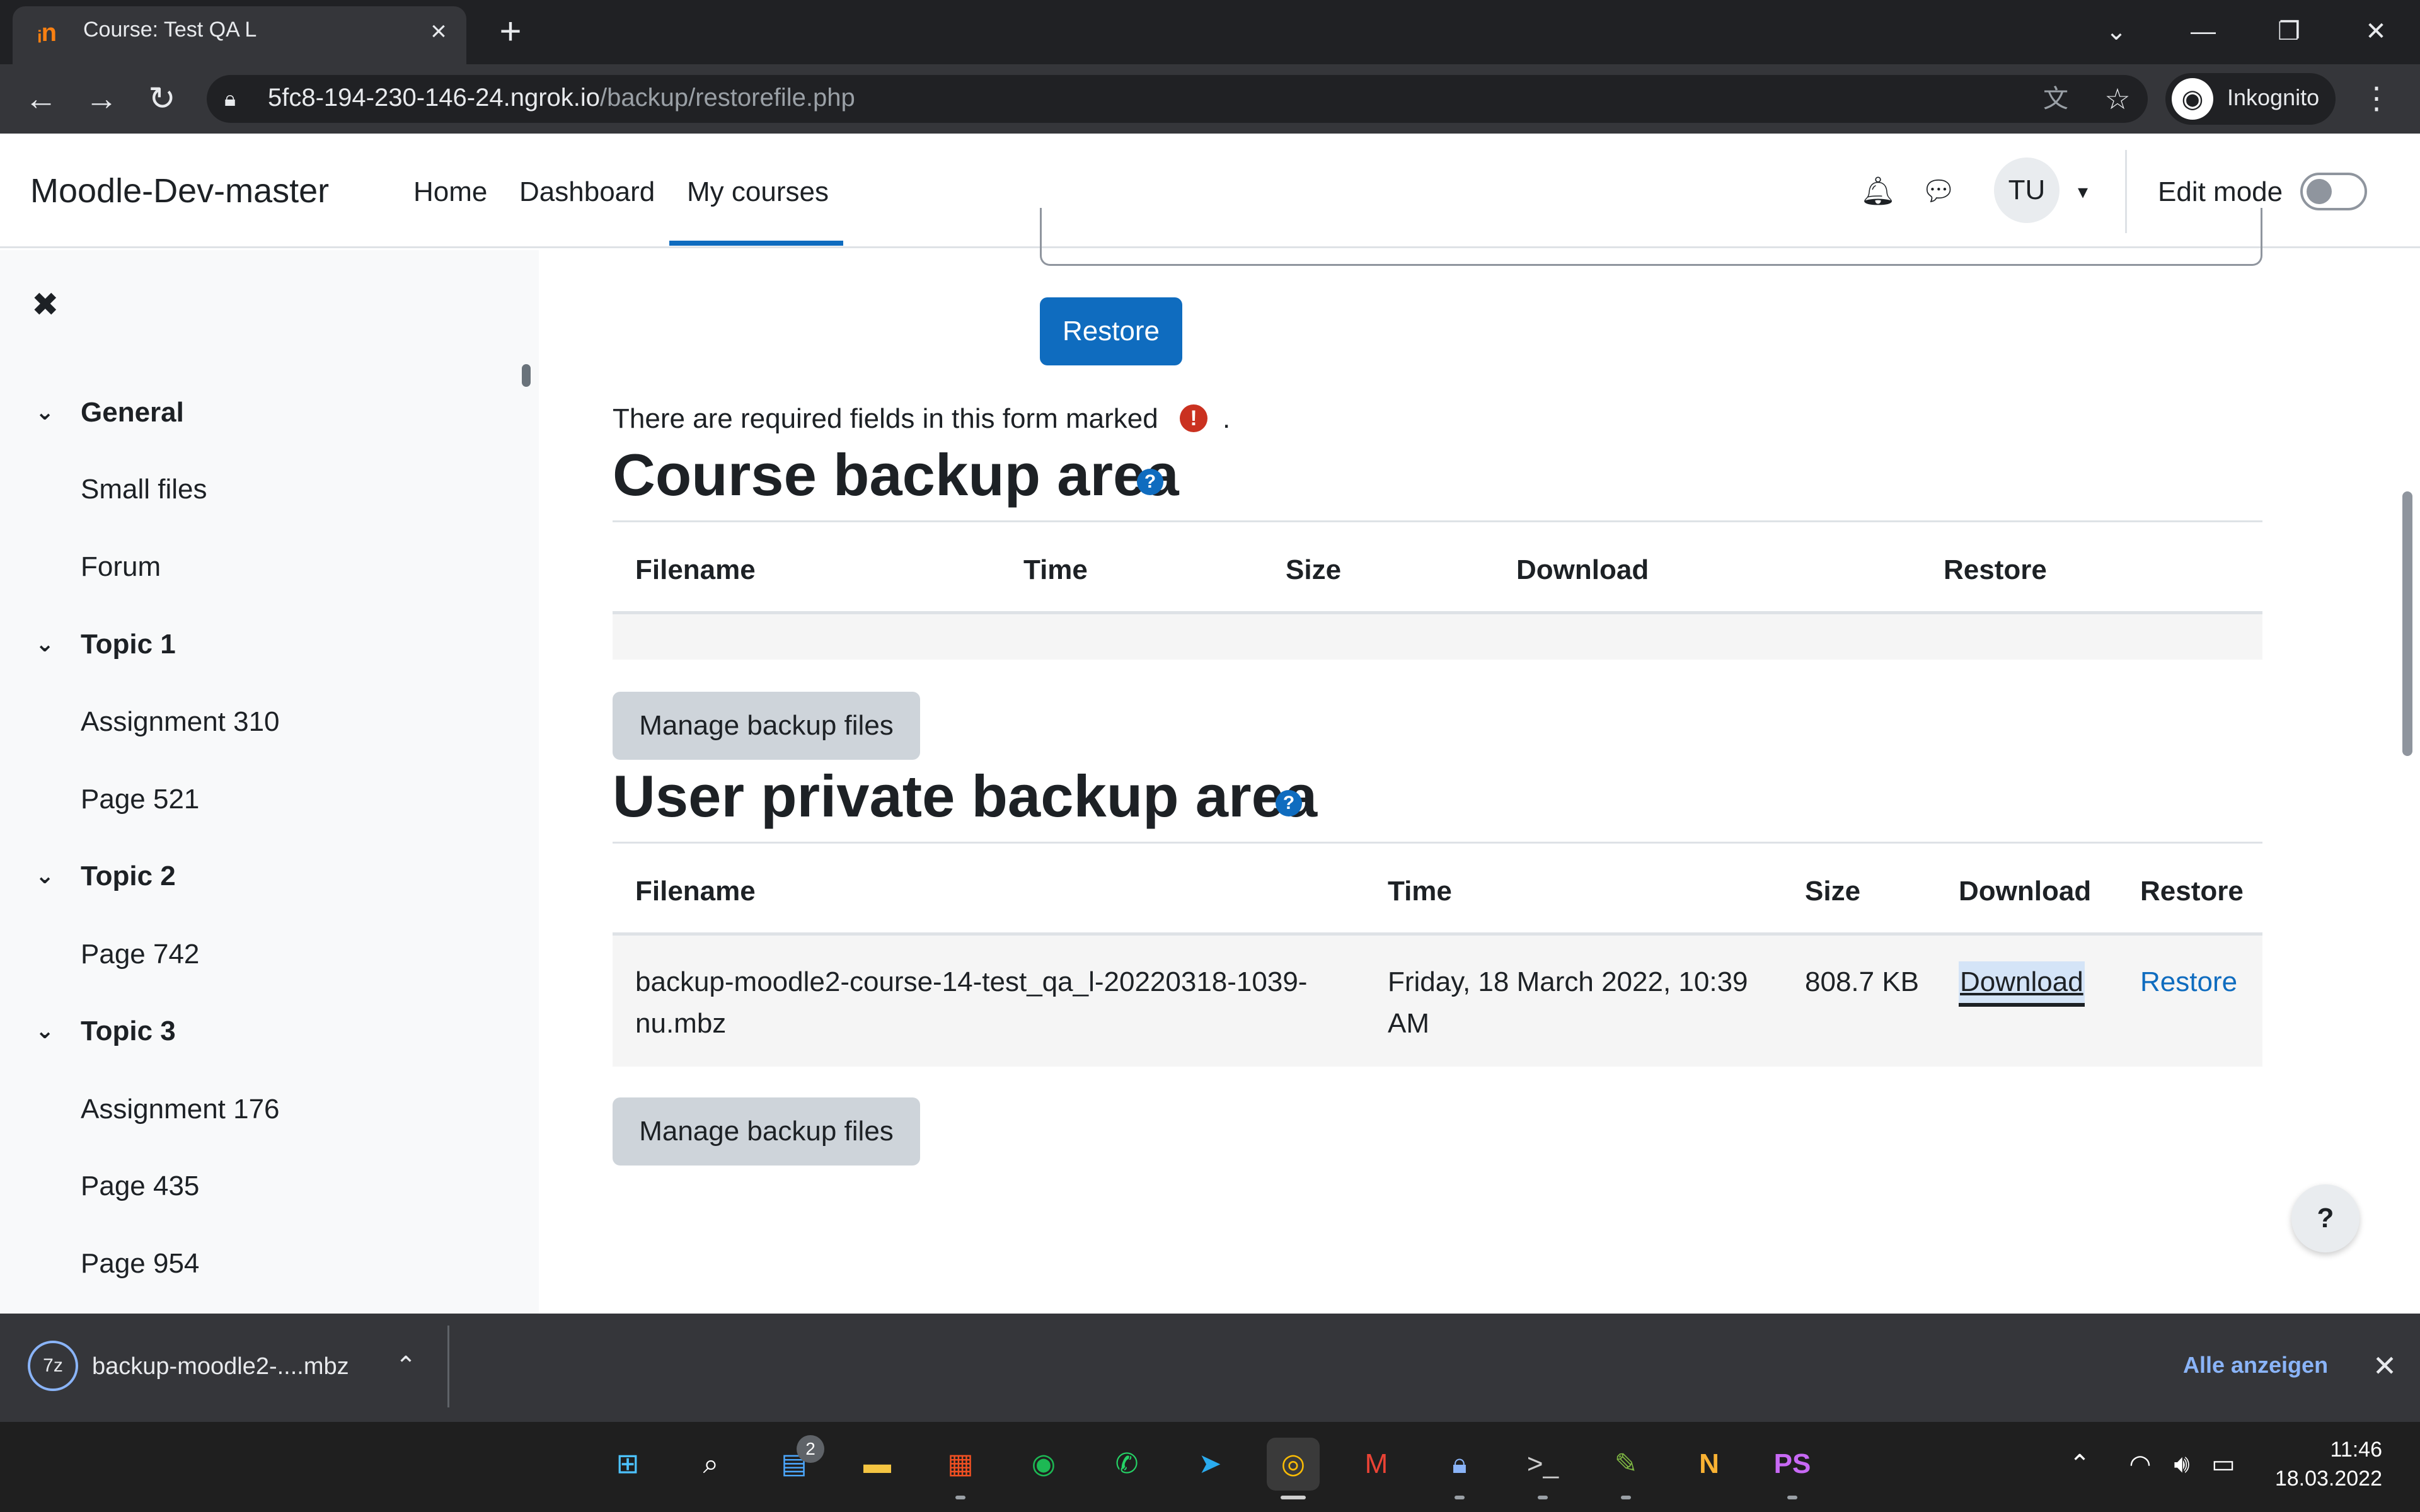 This screenshot has width=2420, height=1512. Describe the element at coordinates (1709, 1464) in the screenshot. I see `n-app-icon: N` at that location.